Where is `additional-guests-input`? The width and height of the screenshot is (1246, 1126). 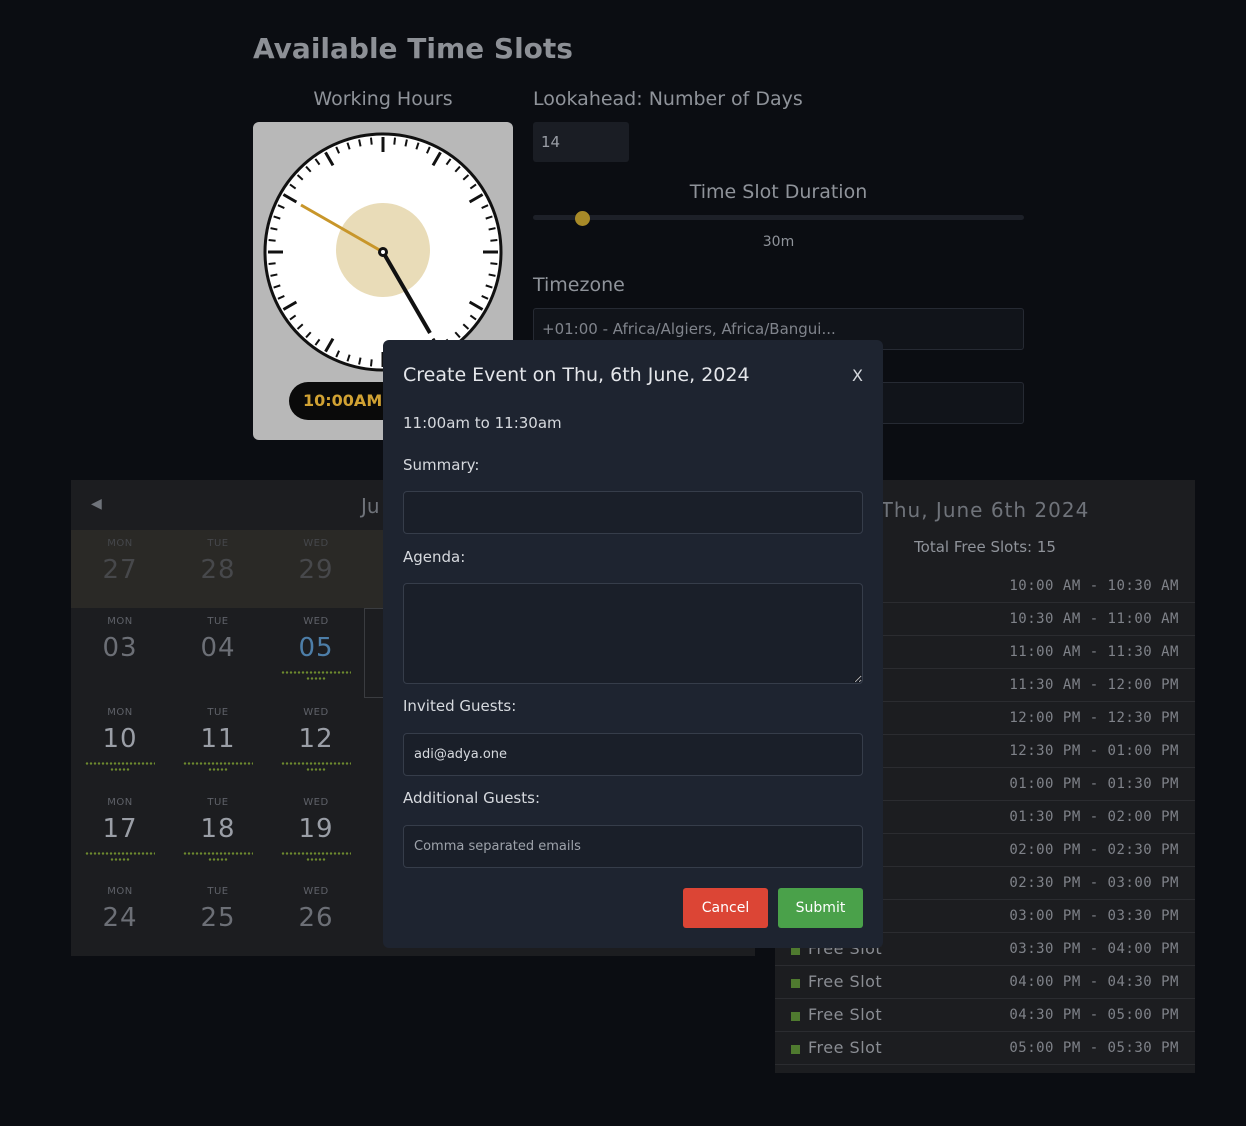 additional-guests-input is located at coordinates (633, 846).